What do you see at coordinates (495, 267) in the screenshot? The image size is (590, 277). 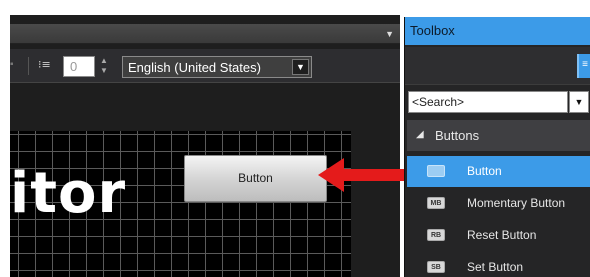 I see `toolbox-item-label: Set Button` at bounding box center [495, 267].